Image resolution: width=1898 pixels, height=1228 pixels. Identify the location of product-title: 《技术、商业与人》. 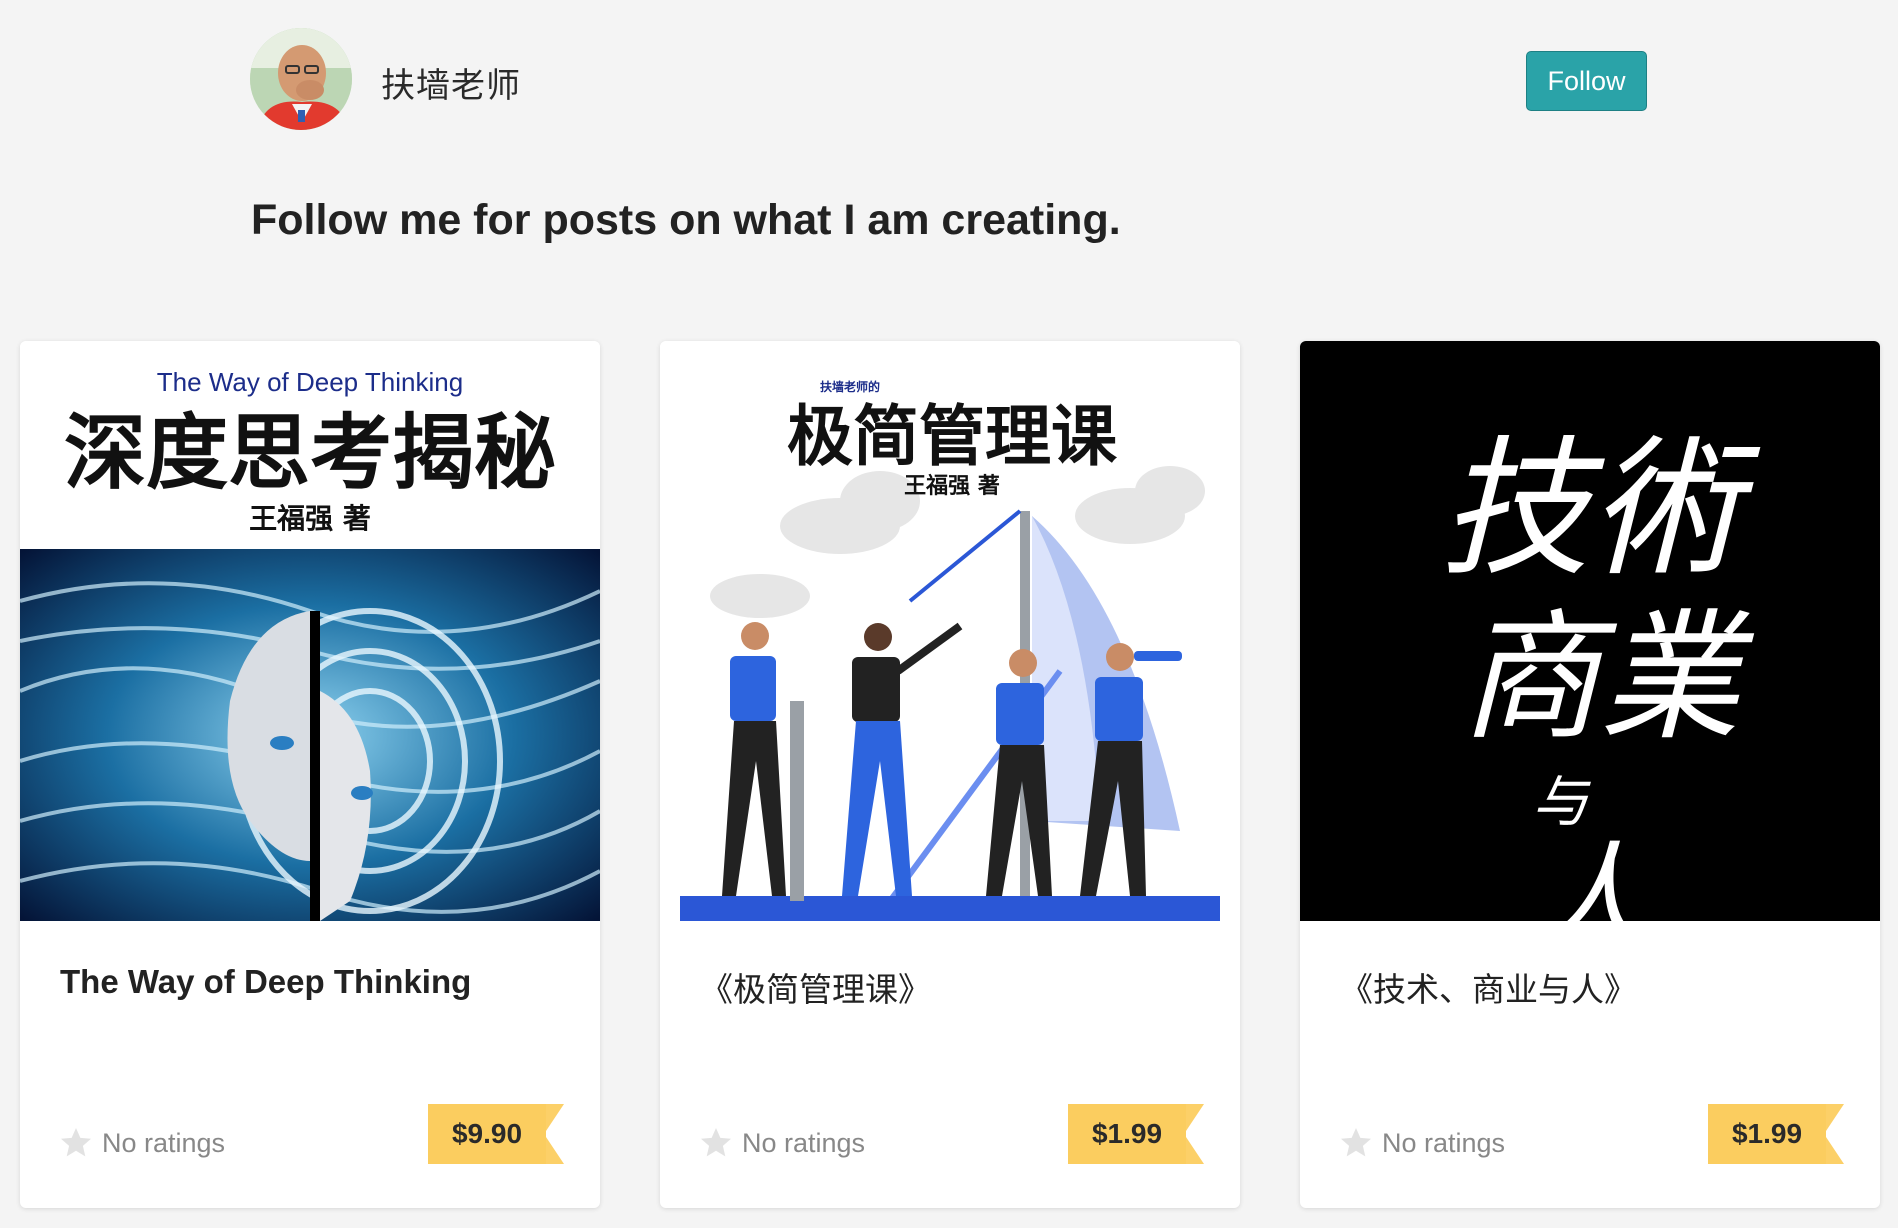
(1595, 987).